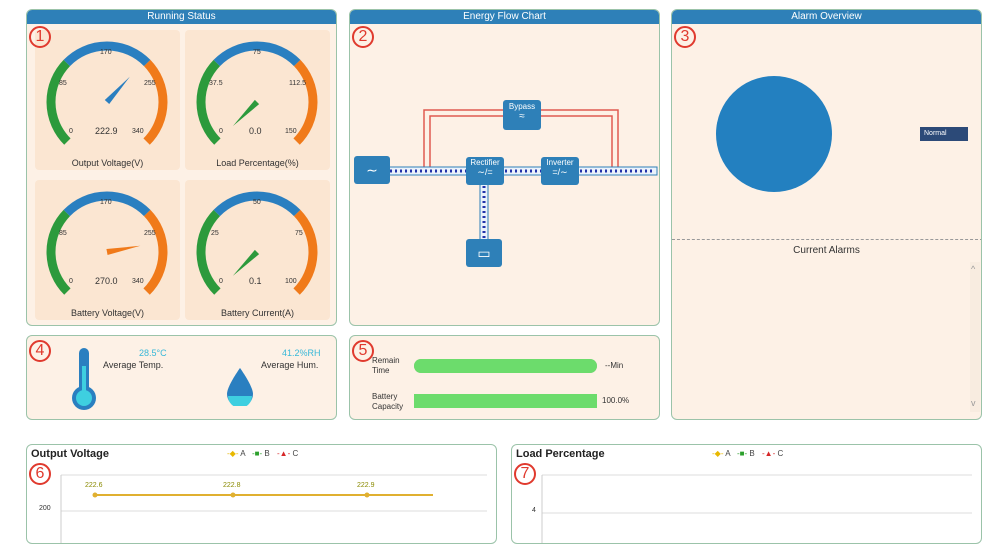 This screenshot has width=989, height=544. I want to click on inverter-block: Inverter =/∼, so click(560, 171).